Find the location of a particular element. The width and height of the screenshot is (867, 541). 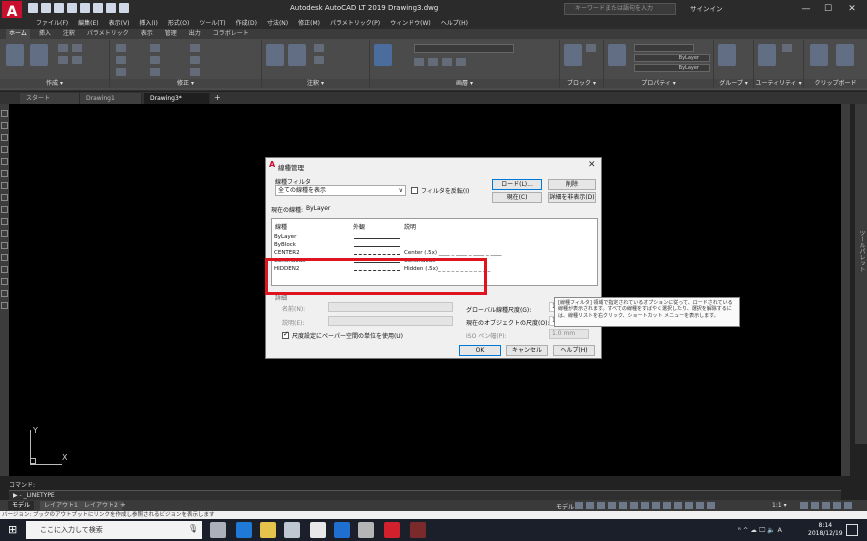

workspace-gear-icon is located at coordinates (804, 505).